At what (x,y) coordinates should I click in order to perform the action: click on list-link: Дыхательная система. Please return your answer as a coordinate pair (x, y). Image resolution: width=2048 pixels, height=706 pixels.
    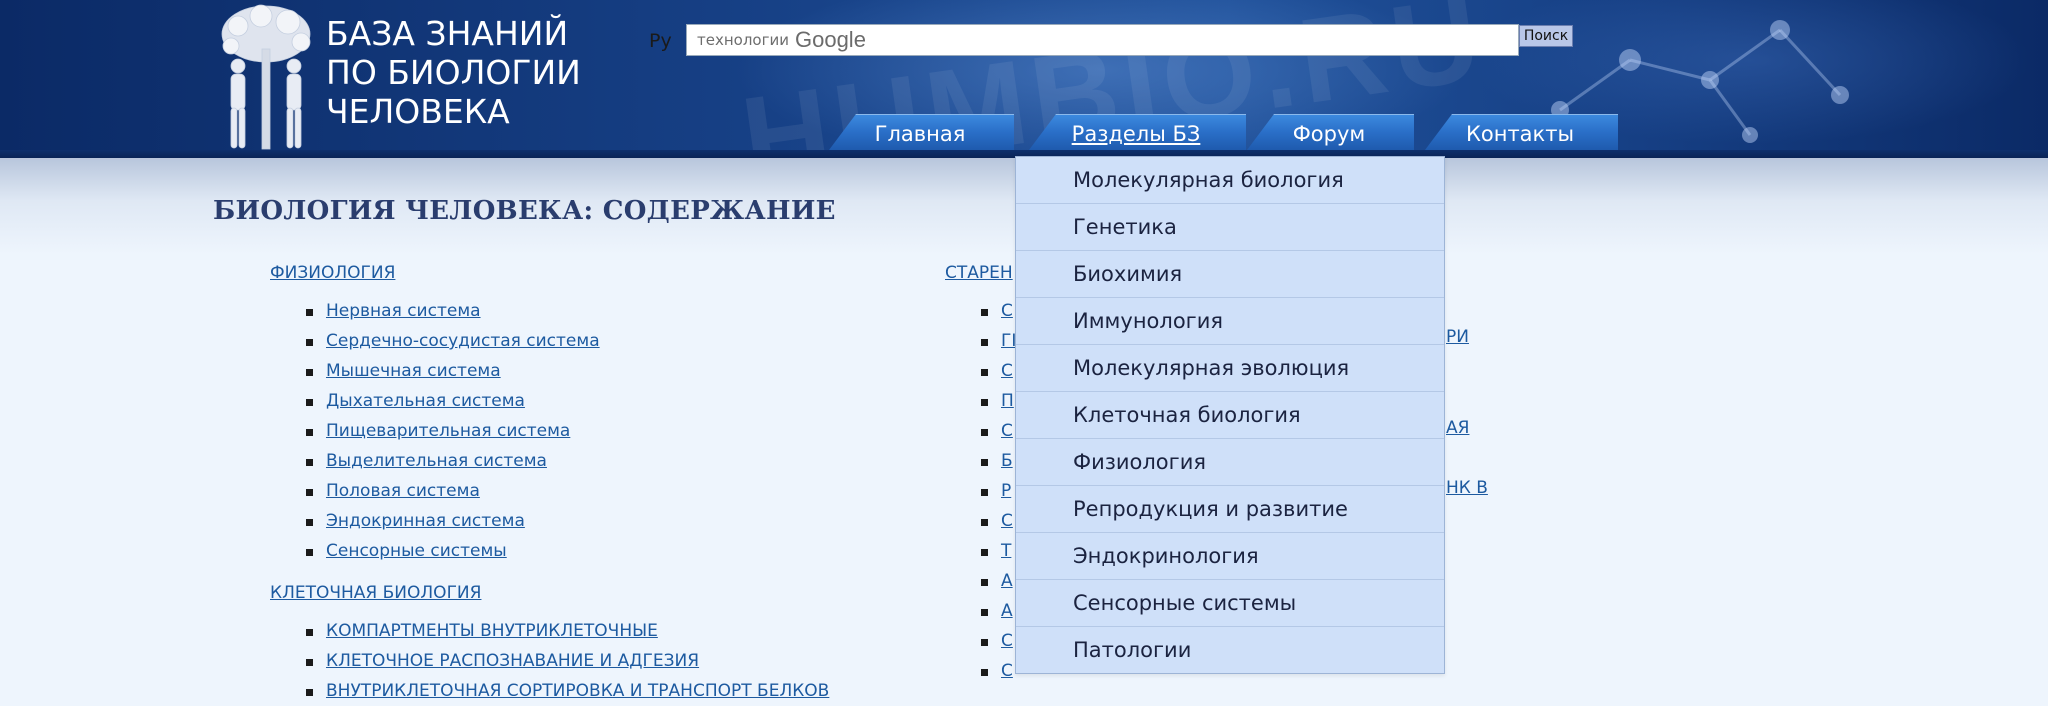
    Looking at the image, I should click on (425, 401).